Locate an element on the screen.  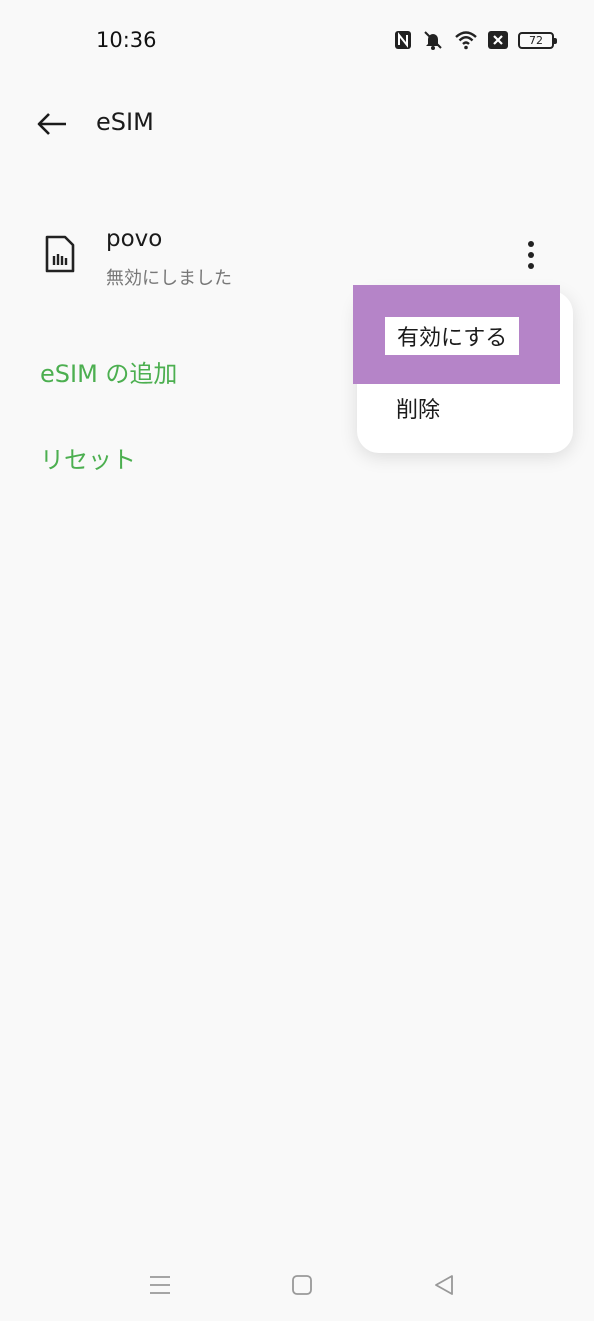
esim-name: povo is located at coordinates (134, 239).